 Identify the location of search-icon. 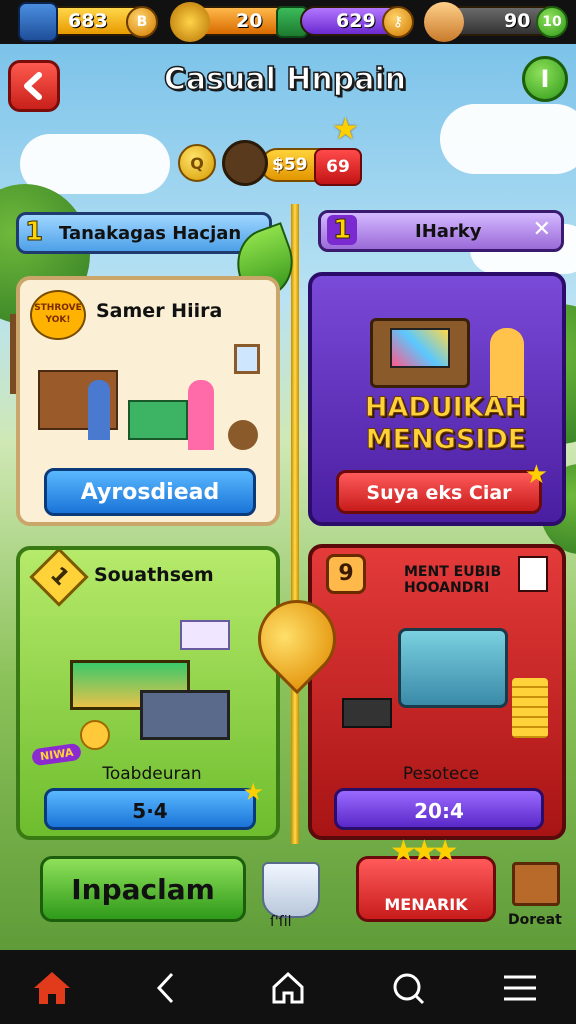
(409, 989).